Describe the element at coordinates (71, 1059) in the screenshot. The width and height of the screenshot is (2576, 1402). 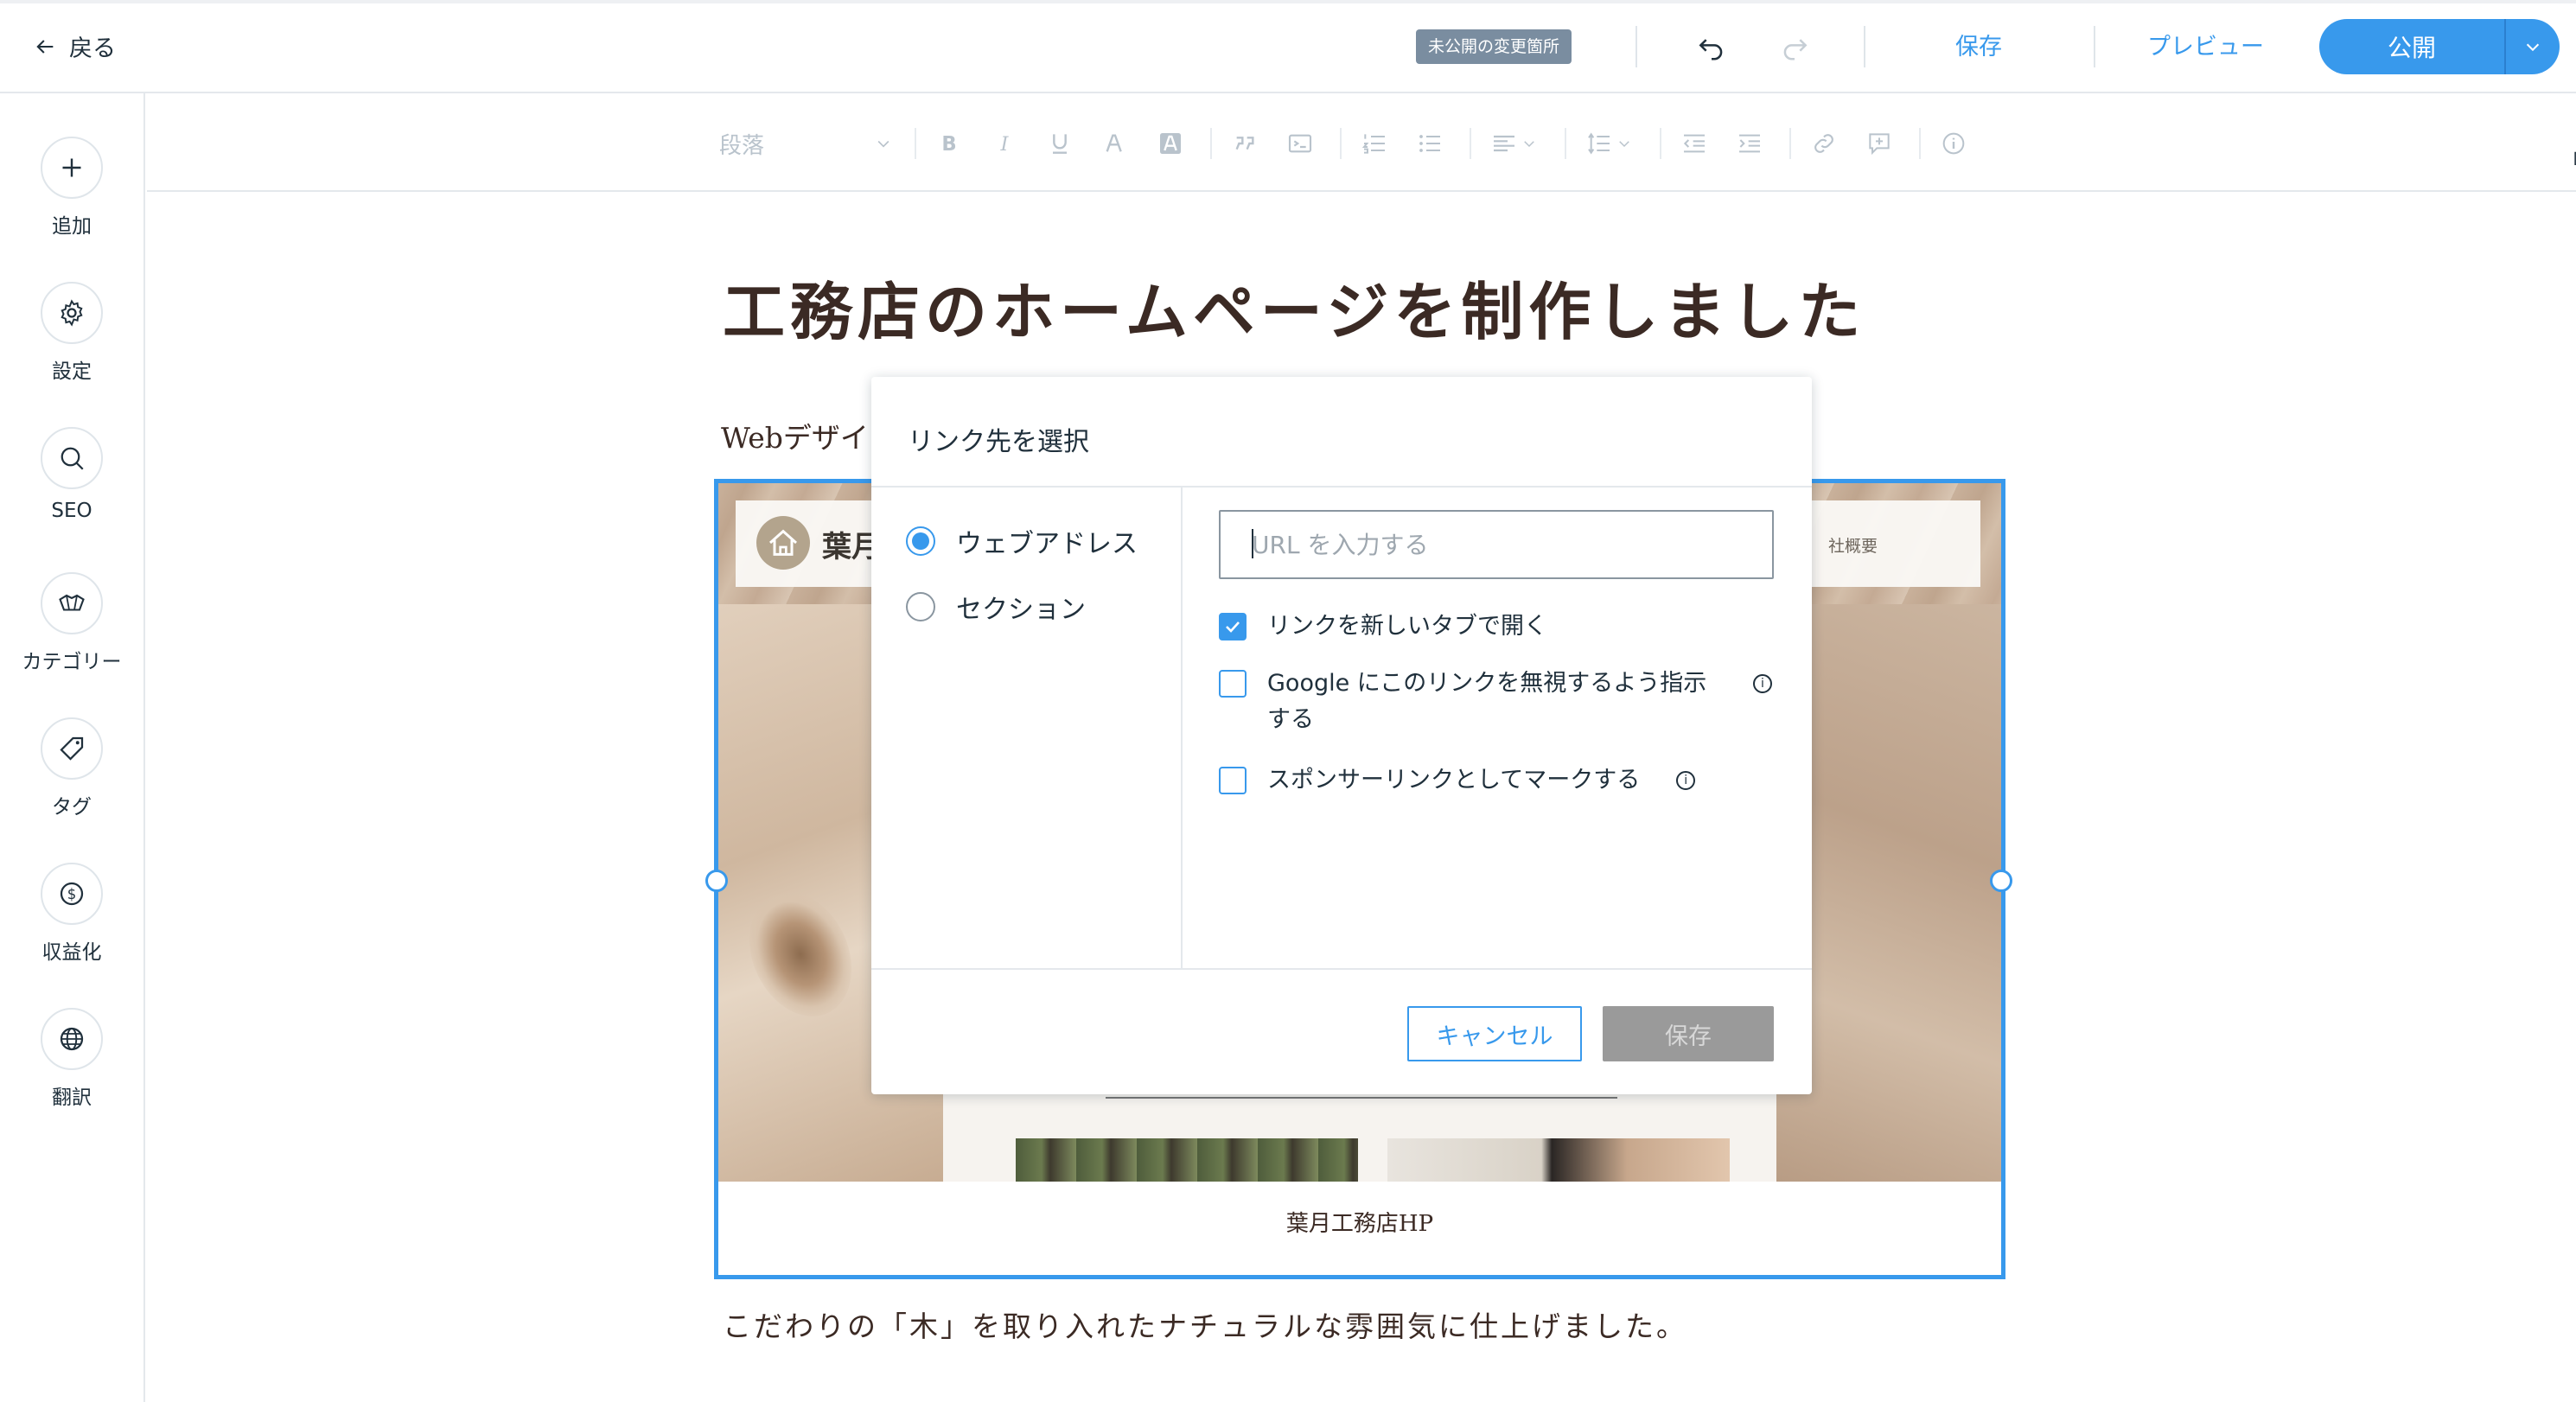
I see `sidebar-item-translate: 翻訳` at that location.